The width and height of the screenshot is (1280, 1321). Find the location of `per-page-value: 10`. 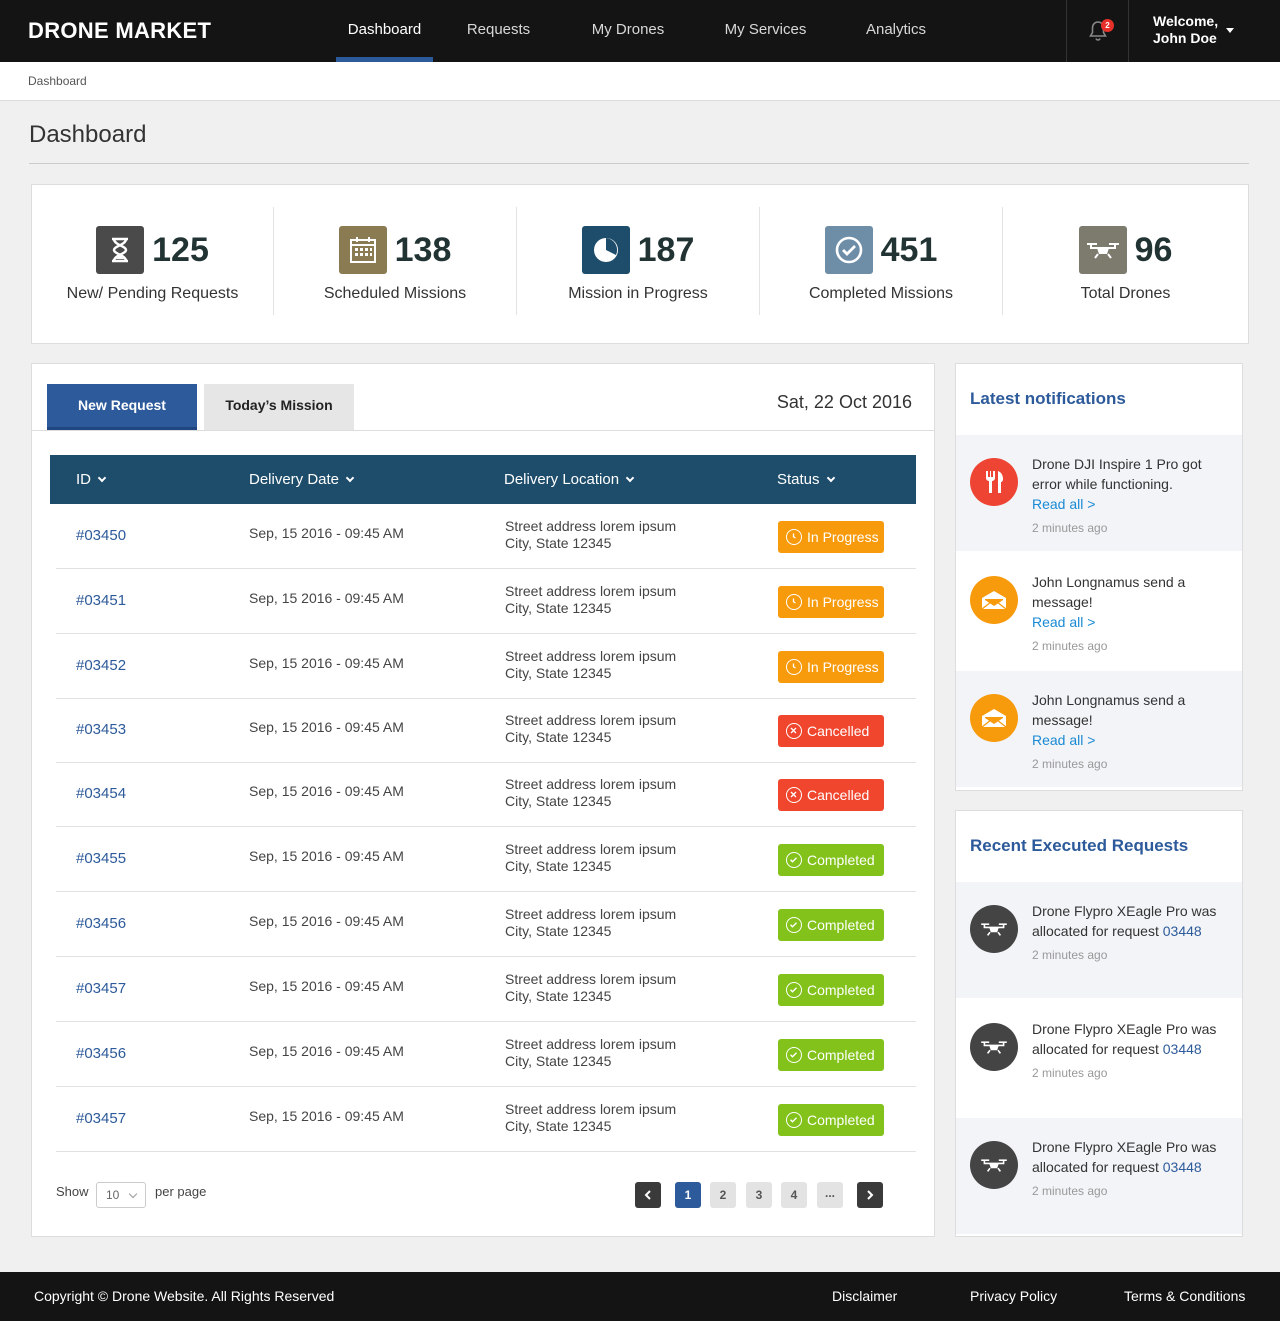

per-page-value: 10 is located at coordinates (113, 1195).